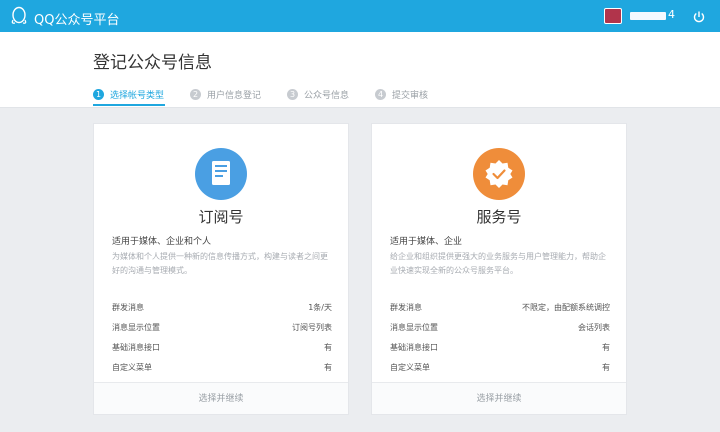  I want to click on step-label: 提交审核, so click(410, 96).